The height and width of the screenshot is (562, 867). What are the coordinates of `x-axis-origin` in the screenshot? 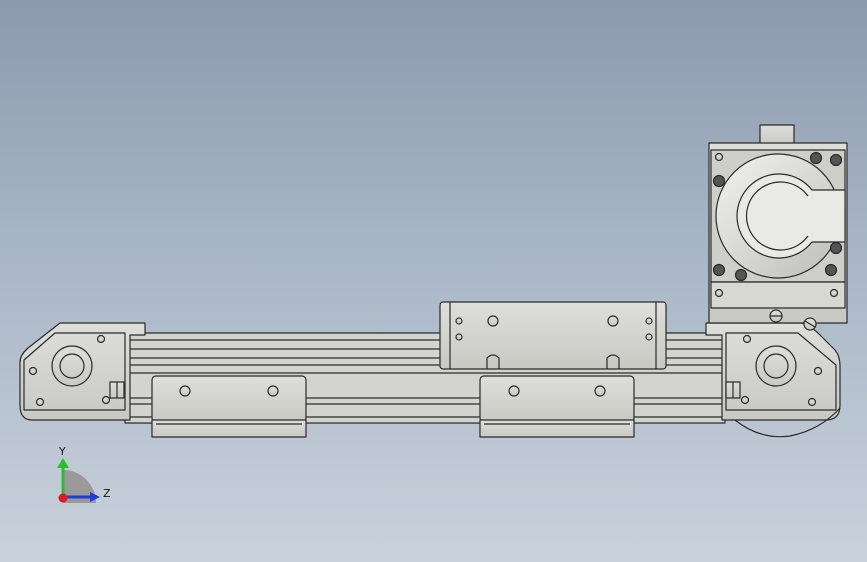 It's located at (63, 498).